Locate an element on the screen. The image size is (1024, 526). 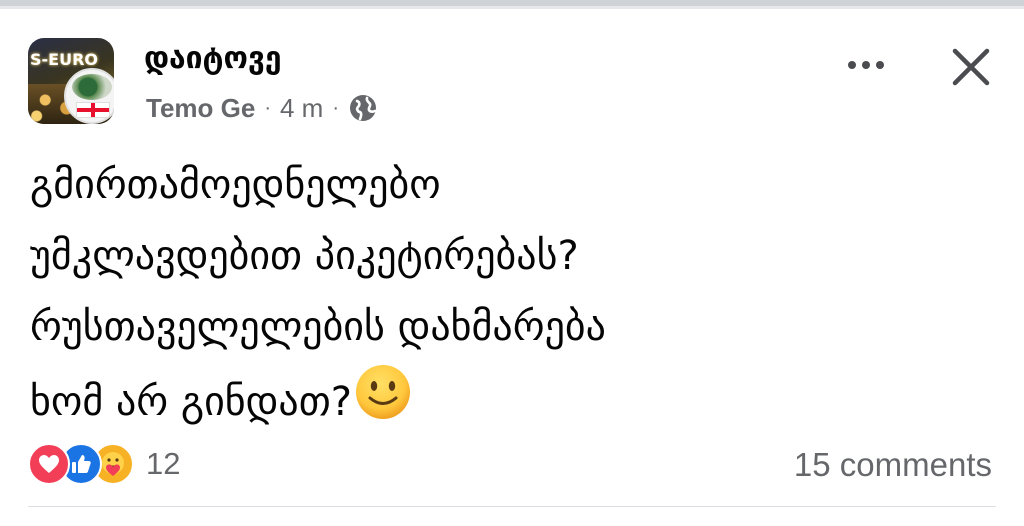
love-icon is located at coordinates (49, 464).